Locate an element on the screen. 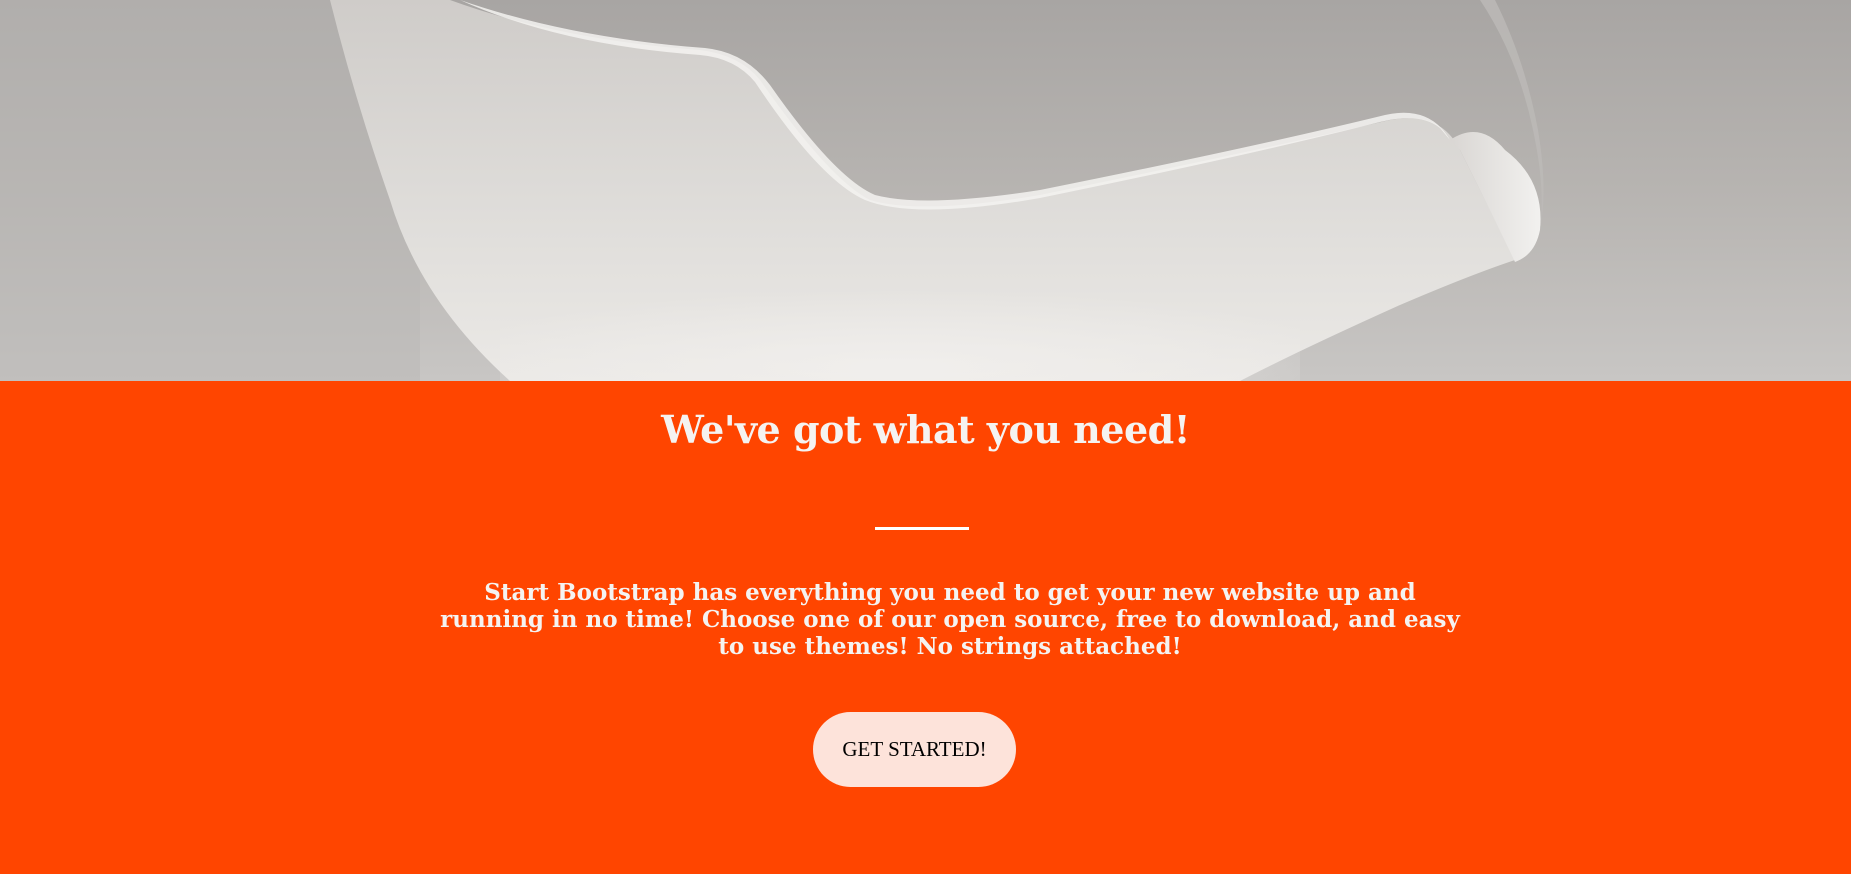 This screenshot has width=1851, height=874. get-started-button: GET STARTED! is located at coordinates (914, 749).